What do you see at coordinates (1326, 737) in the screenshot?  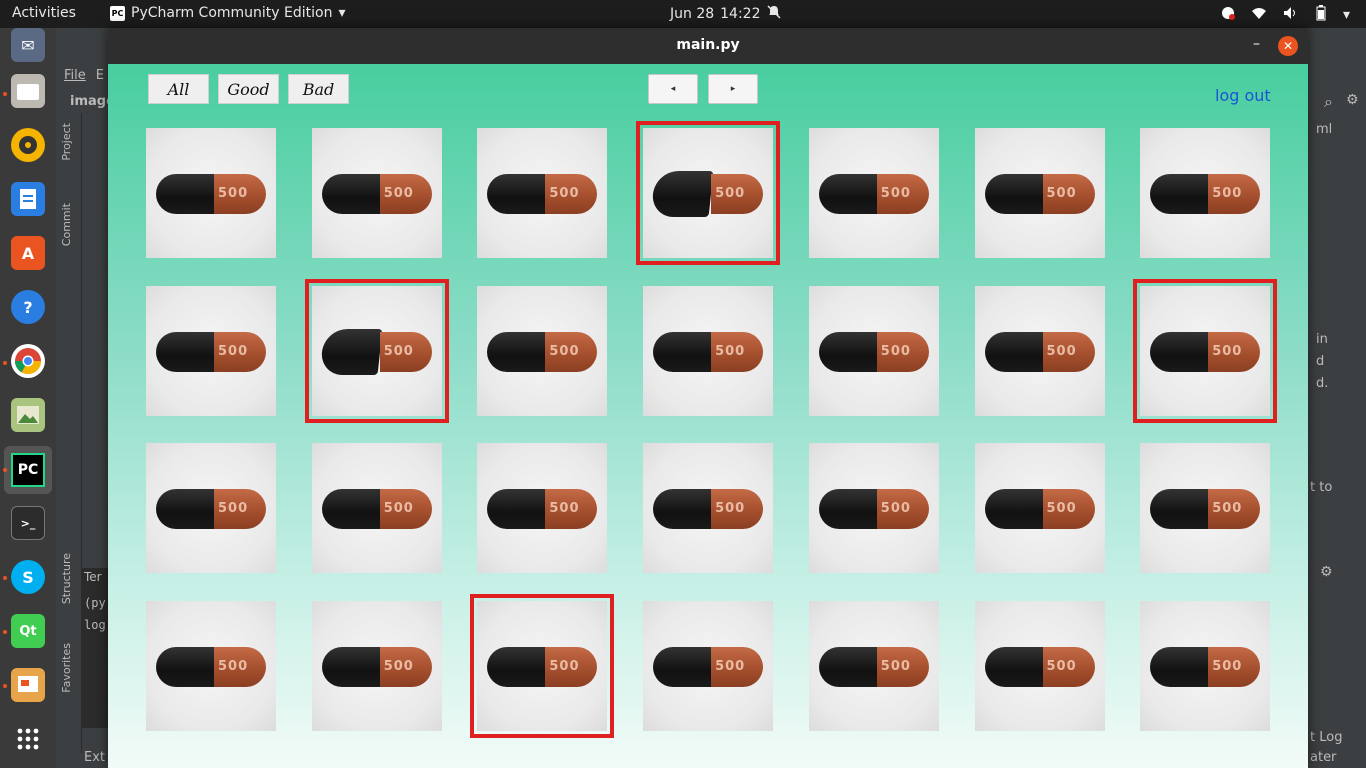 I see `event-log-tab: t Log` at bounding box center [1326, 737].